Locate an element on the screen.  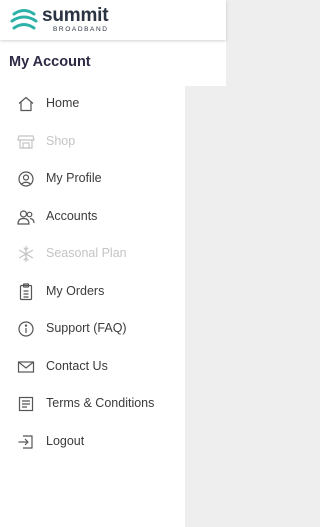
top-bar: summit BROADBAND is located at coordinates (113, 20).